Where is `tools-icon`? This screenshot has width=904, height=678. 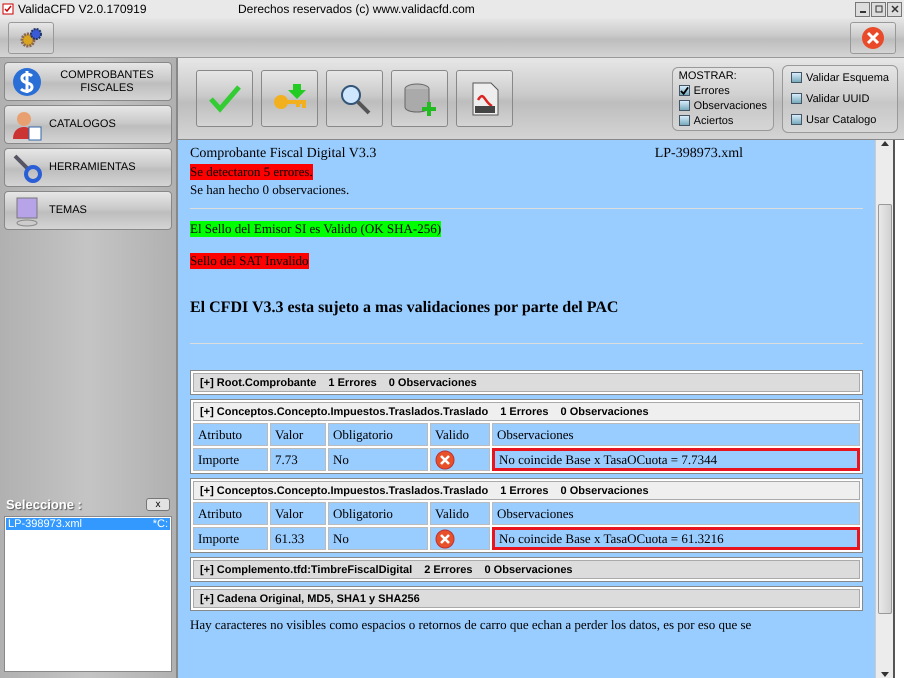
tools-icon is located at coordinates (27, 168).